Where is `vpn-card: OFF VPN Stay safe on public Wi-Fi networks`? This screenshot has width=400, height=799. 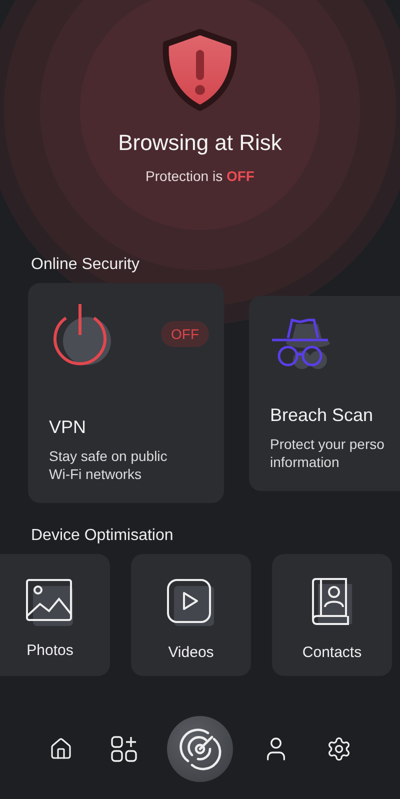
vpn-card: OFF VPN Stay safe on public Wi-Fi networks is located at coordinates (126, 393).